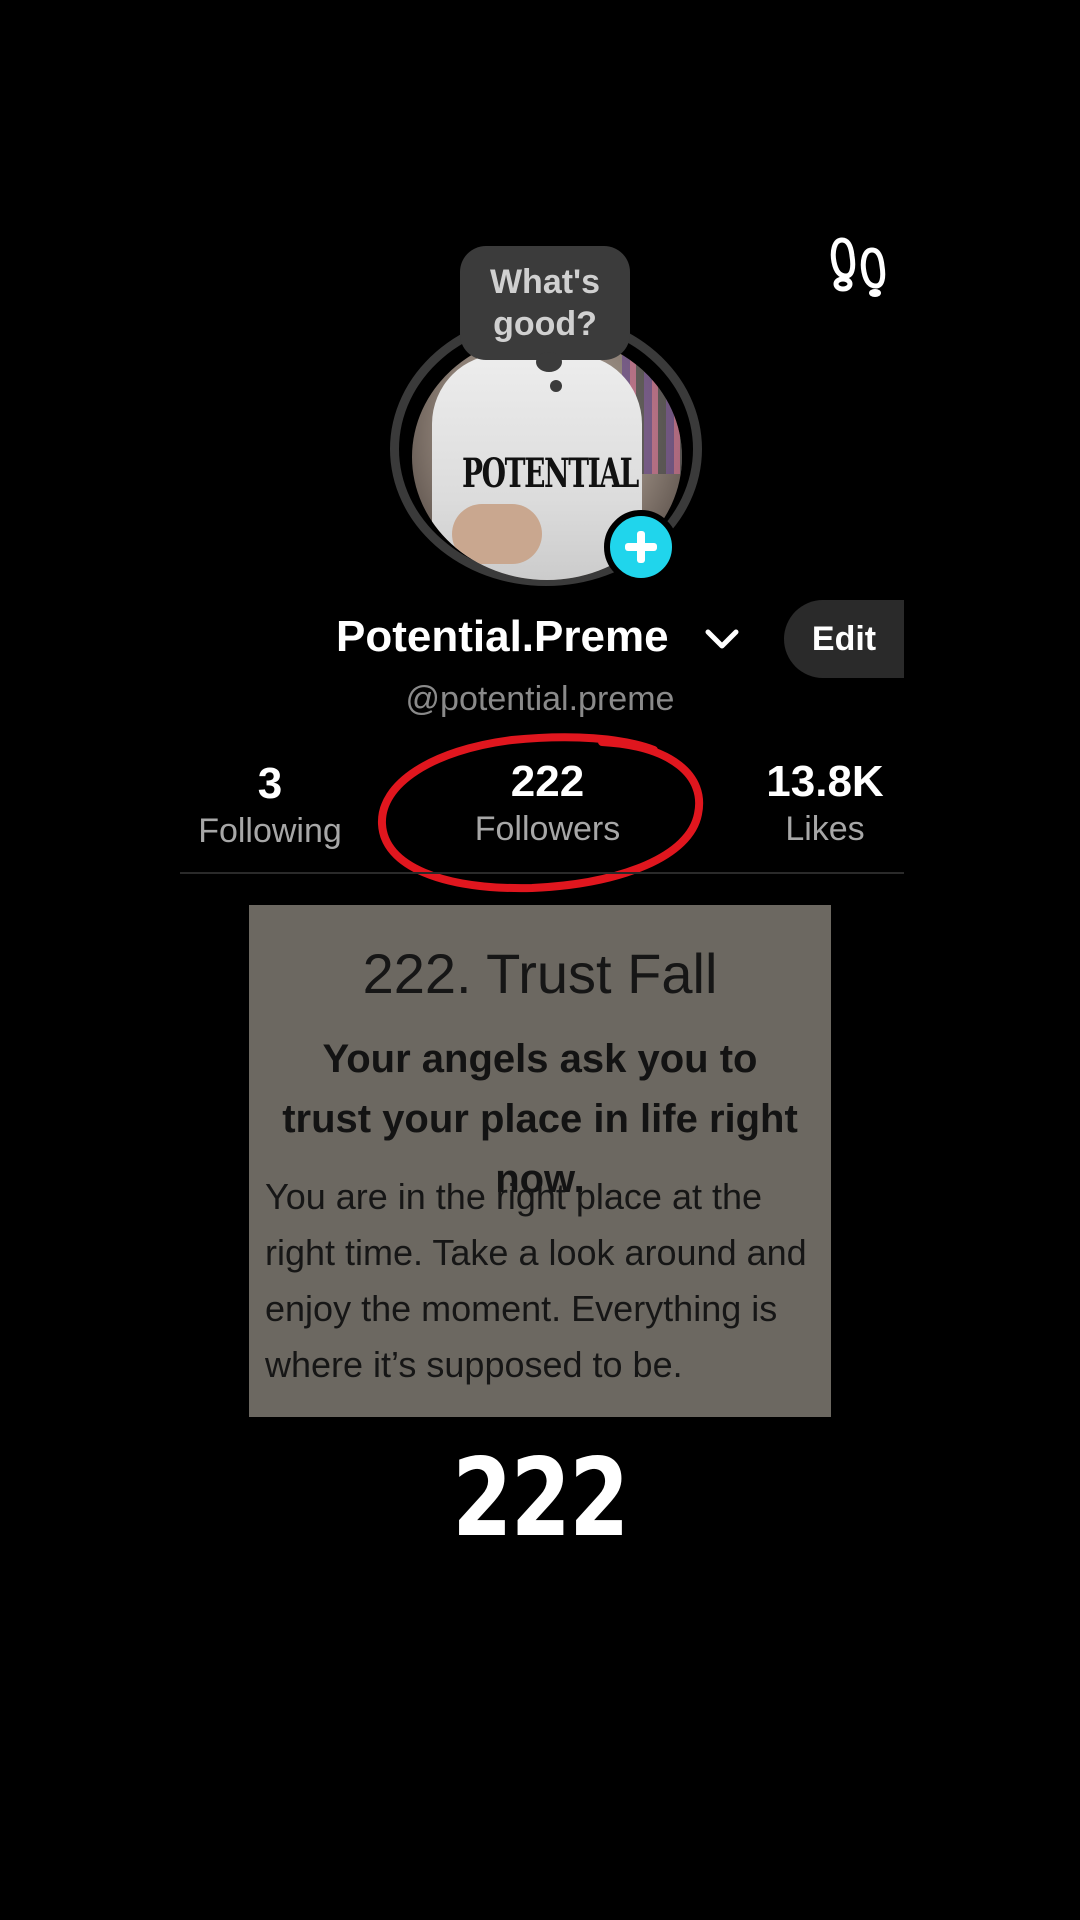  Describe the element at coordinates (540, 699) in the screenshot. I see `profile-handle: @potential.preme` at that location.